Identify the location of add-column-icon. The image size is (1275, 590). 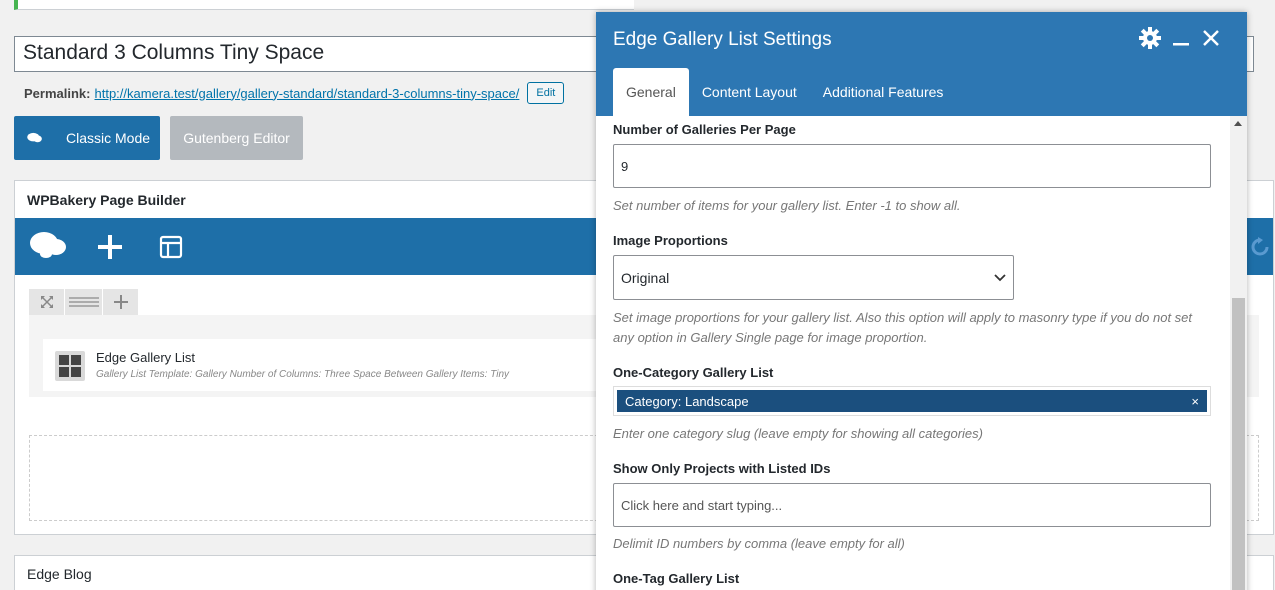
(121, 302).